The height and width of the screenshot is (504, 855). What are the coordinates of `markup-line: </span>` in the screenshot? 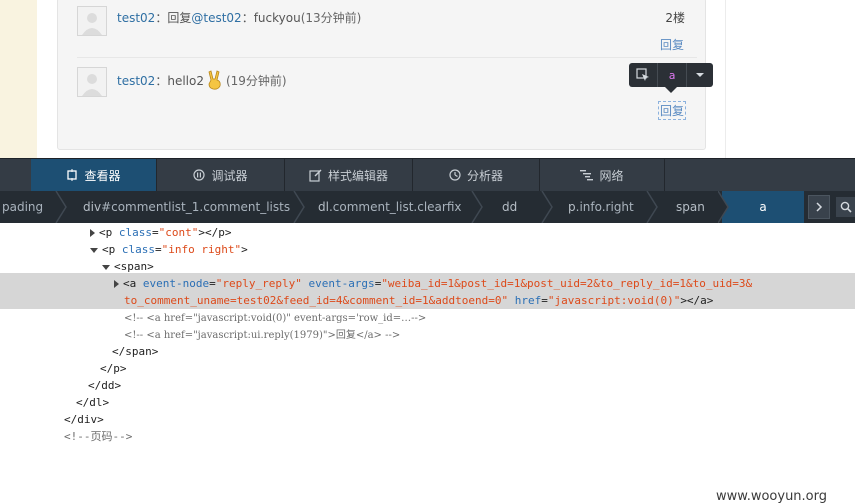 It's located at (135, 351).